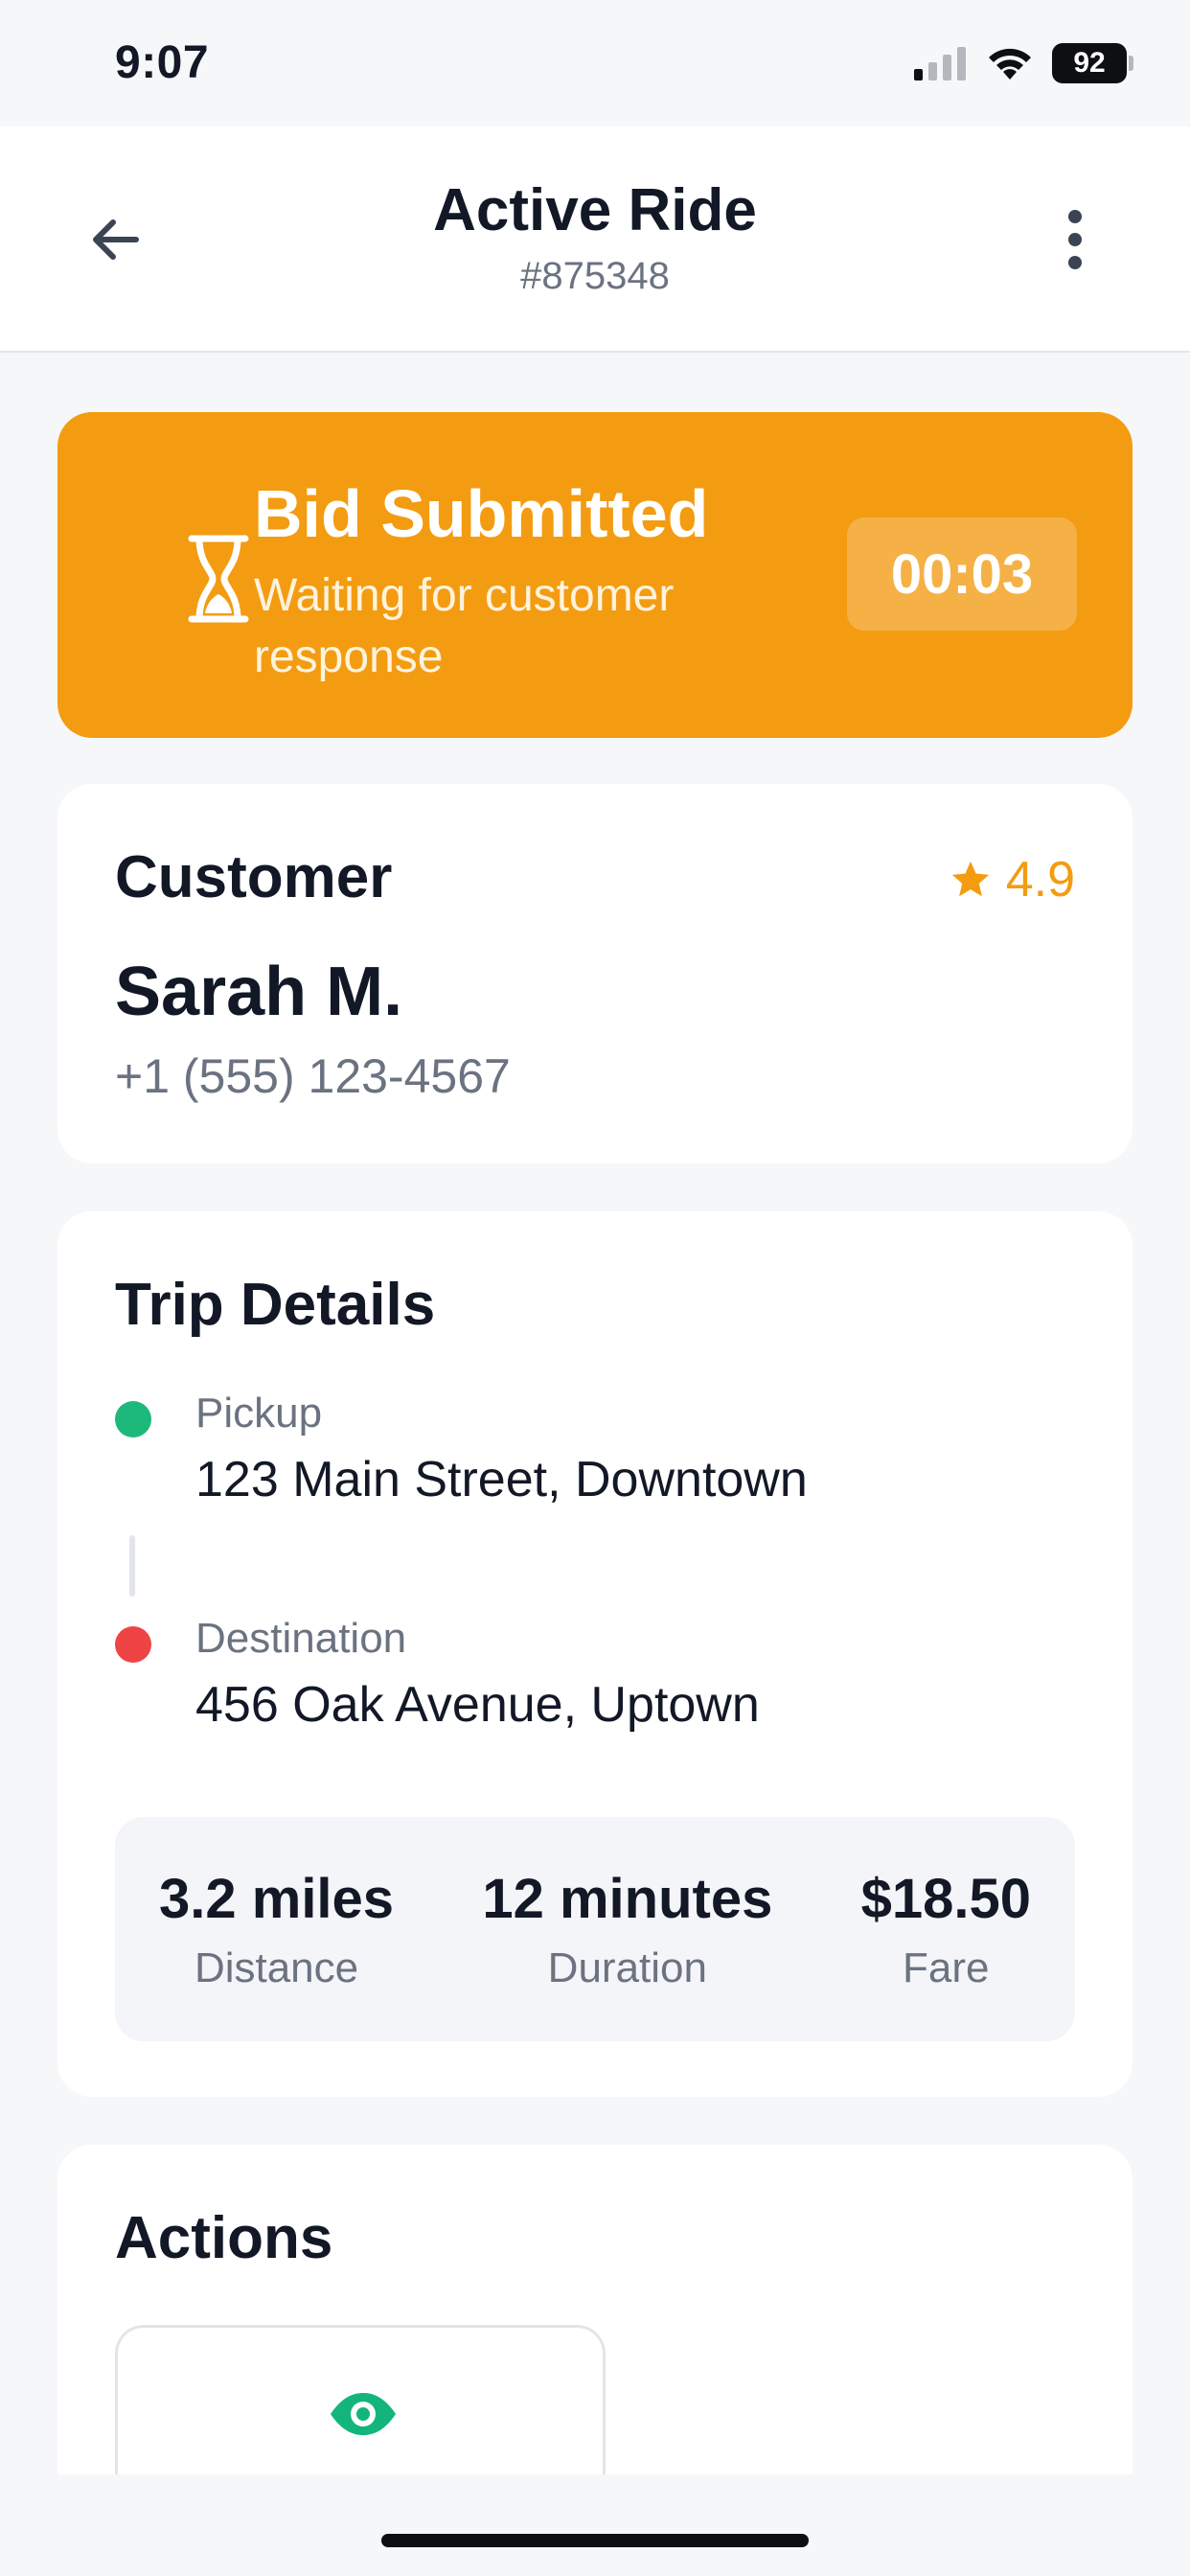 The width and height of the screenshot is (1190, 2576). Describe the element at coordinates (595, 210) in the screenshot. I see `page-title: Active Ride` at that location.